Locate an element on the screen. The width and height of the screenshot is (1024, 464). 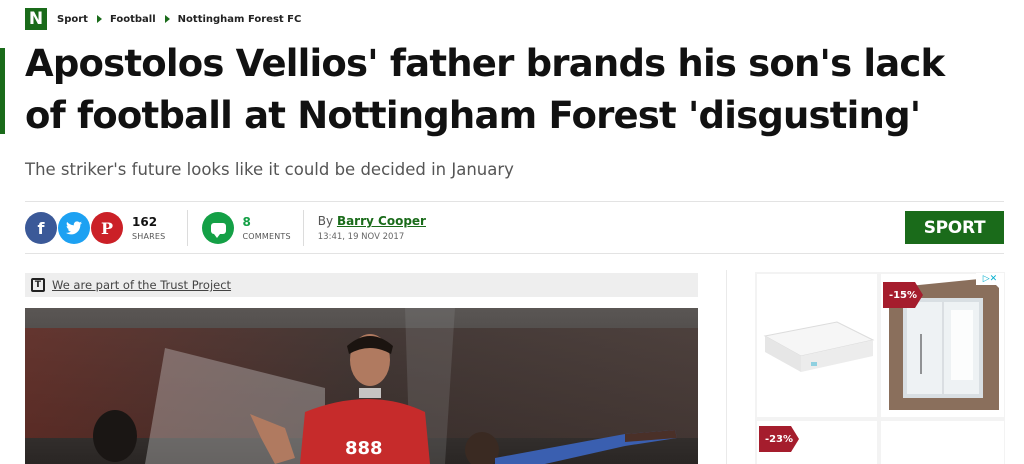
section-badge-sport: SPORT is located at coordinates (954, 227).